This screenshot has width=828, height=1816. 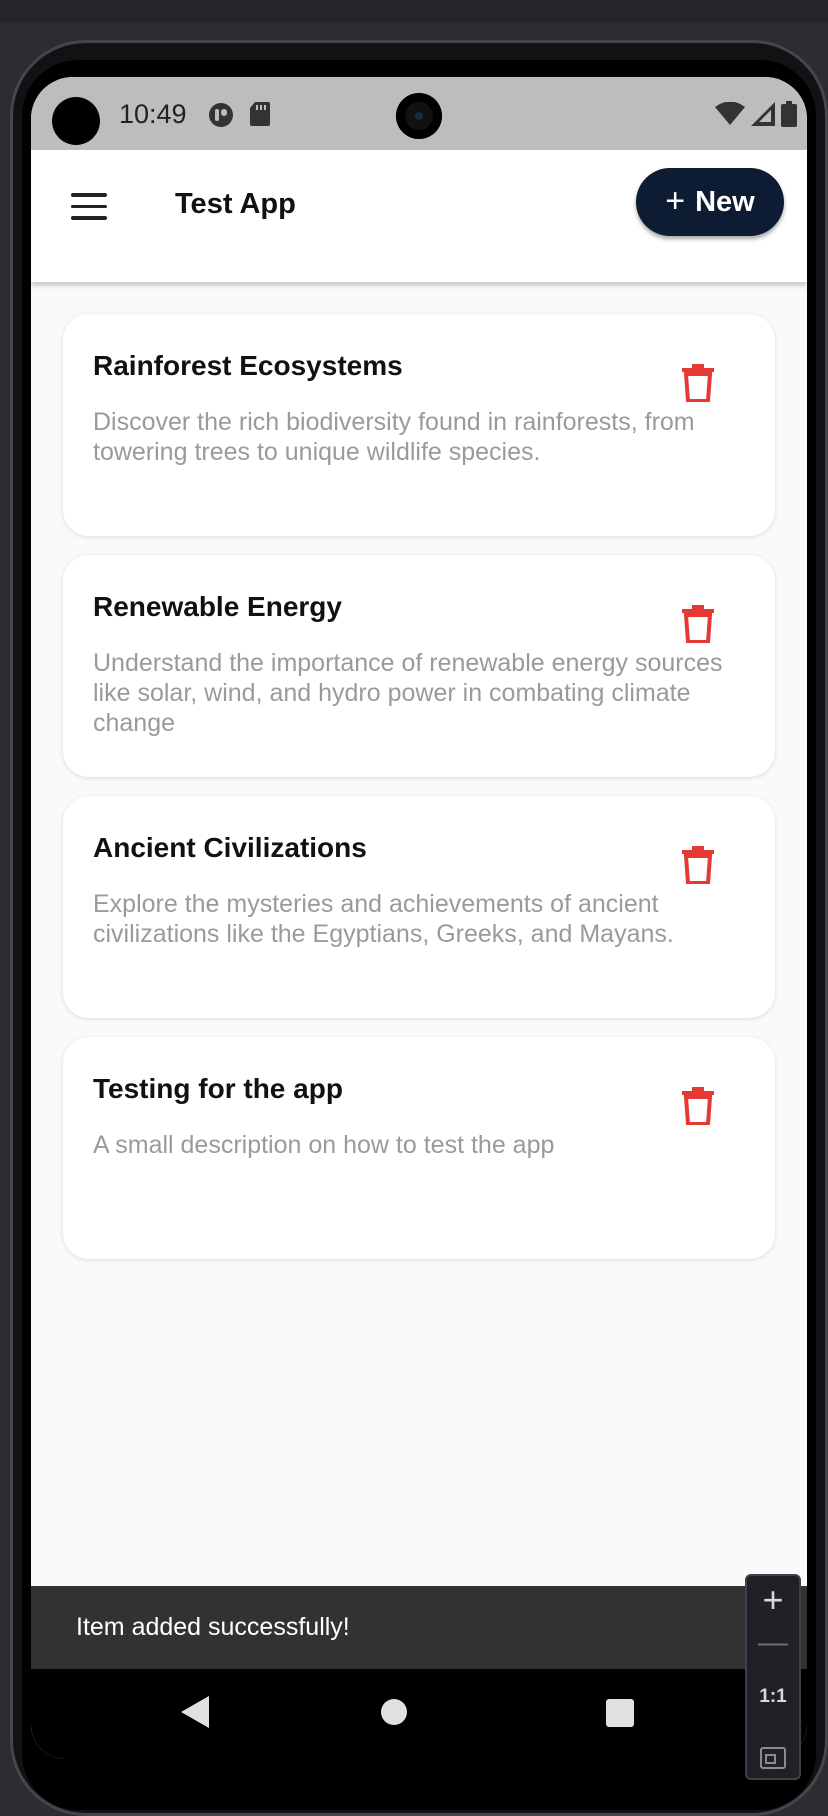 What do you see at coordinates (773, 1760) in the screenshot?
I see `fit-screen-icon` at bounding box center [773, 1760].